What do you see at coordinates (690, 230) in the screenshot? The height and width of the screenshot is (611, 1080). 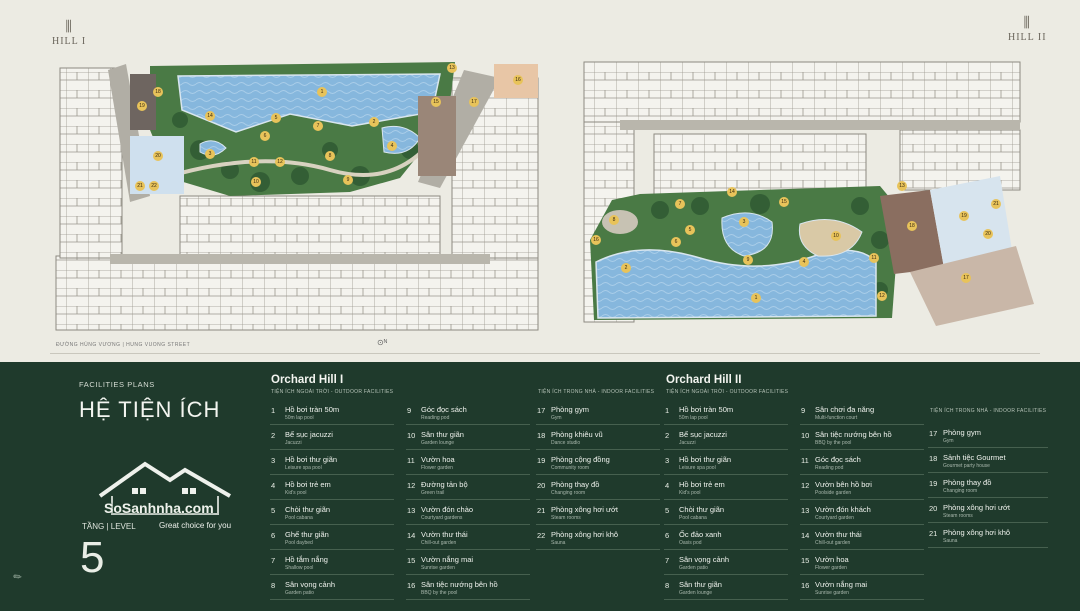 I see `marker-h2-5: 5` at bounding box center [690, 230].